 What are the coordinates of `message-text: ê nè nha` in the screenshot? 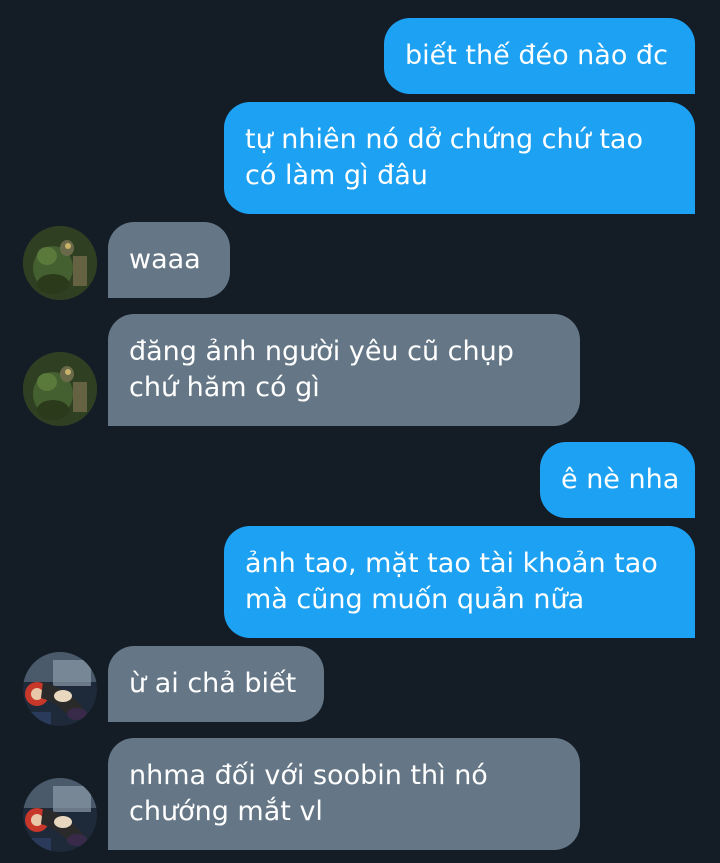 It's located at (620, 479).